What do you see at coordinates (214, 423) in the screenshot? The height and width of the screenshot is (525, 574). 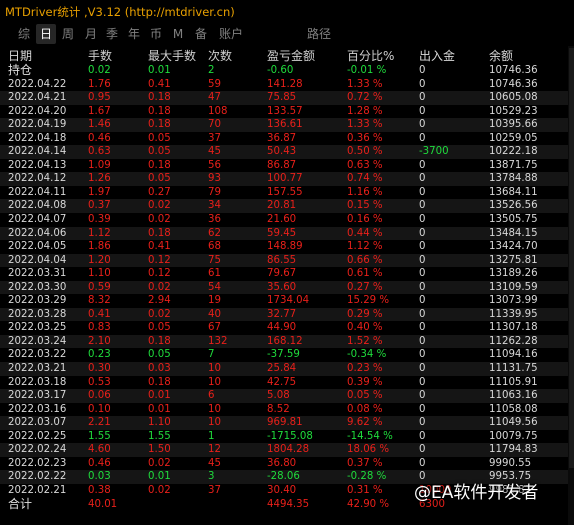 I see `row-count: 10` at bounding box center [214, 423].